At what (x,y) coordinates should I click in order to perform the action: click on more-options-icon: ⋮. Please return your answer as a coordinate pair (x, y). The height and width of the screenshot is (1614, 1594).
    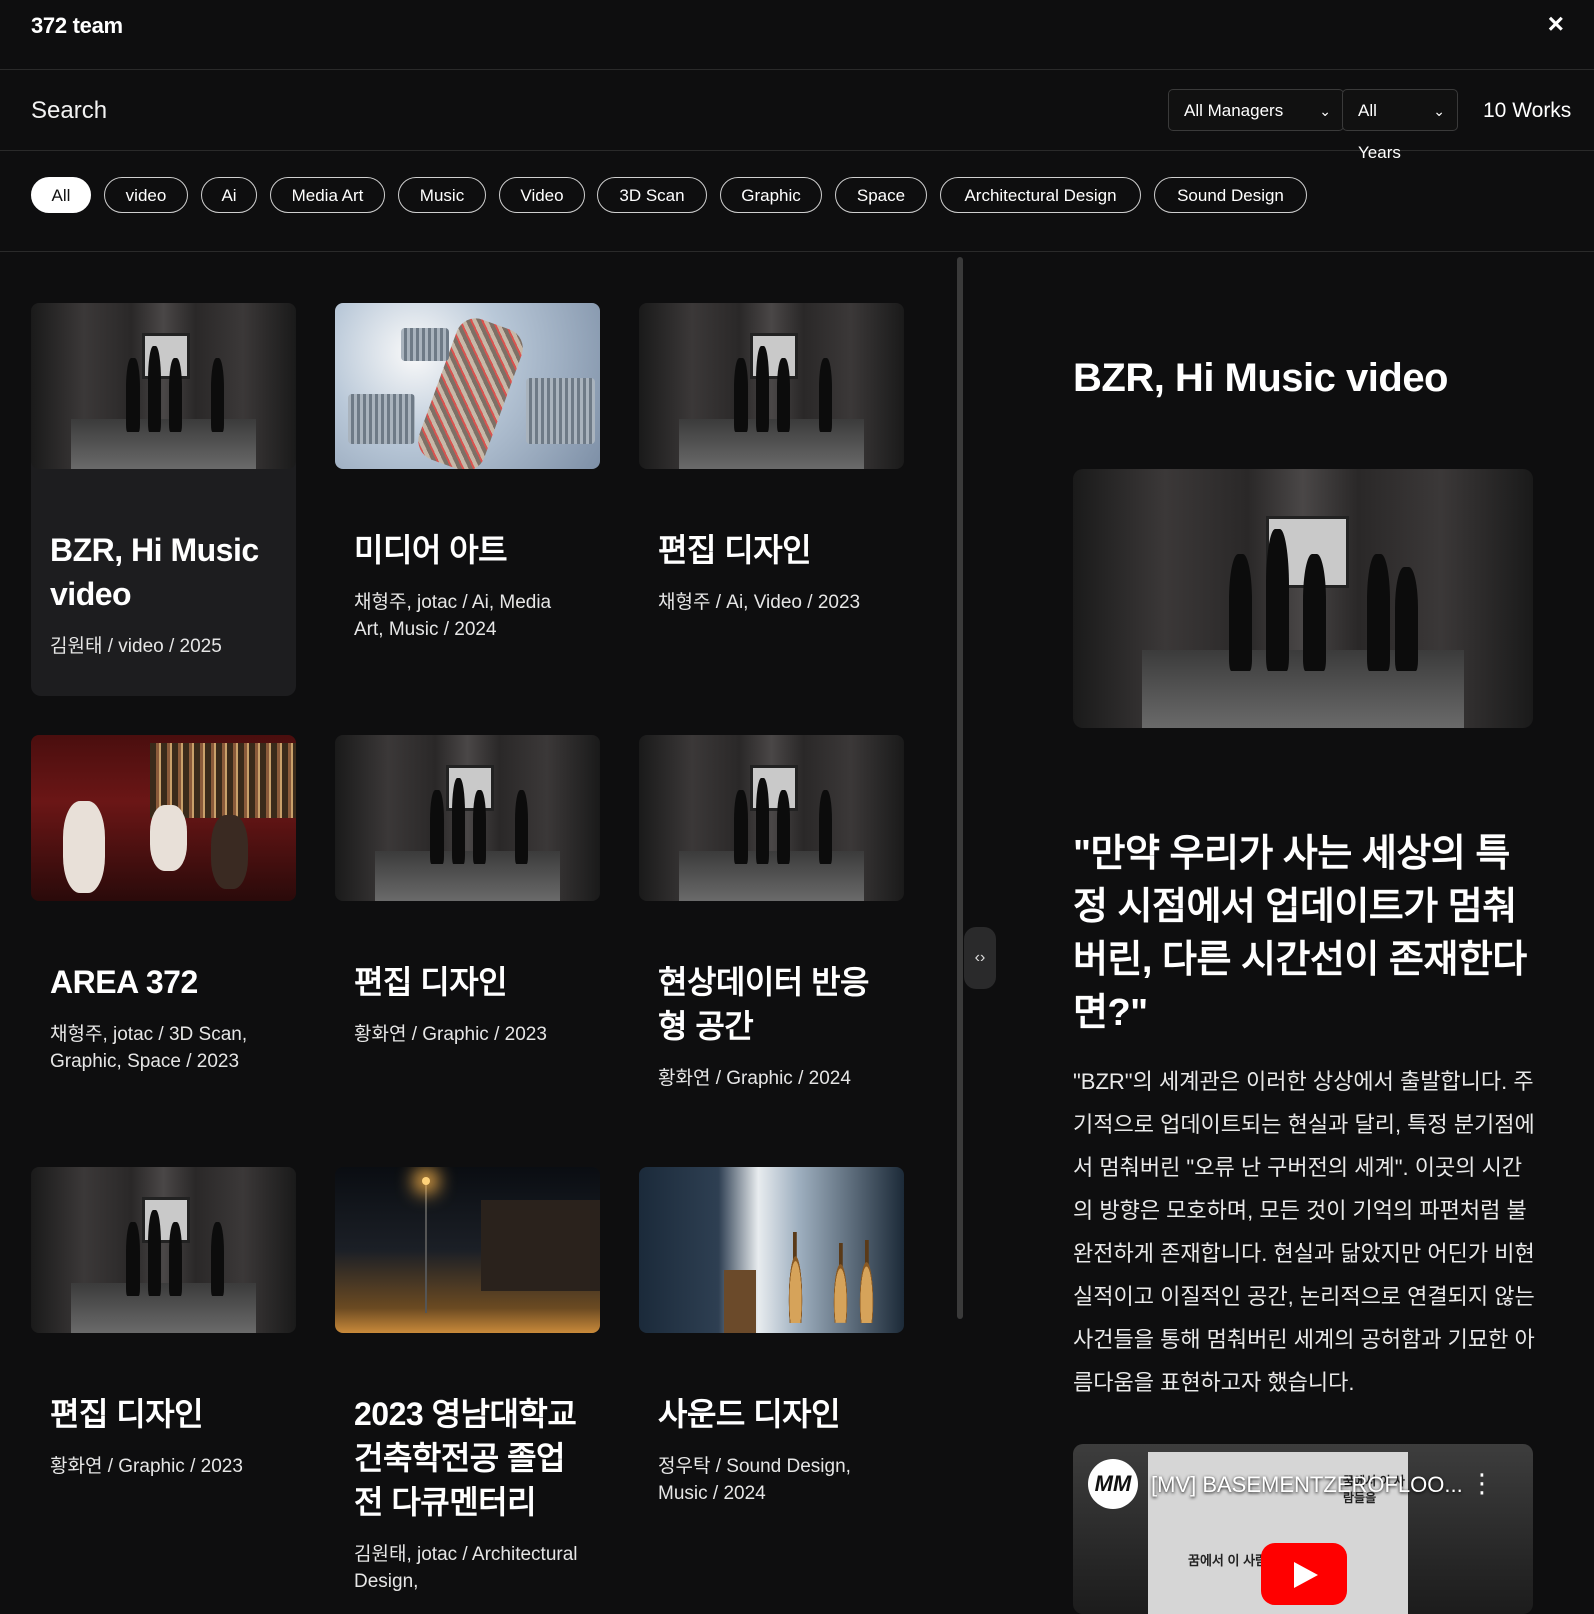
    Looking at the image, I should click on (1482, 1483).